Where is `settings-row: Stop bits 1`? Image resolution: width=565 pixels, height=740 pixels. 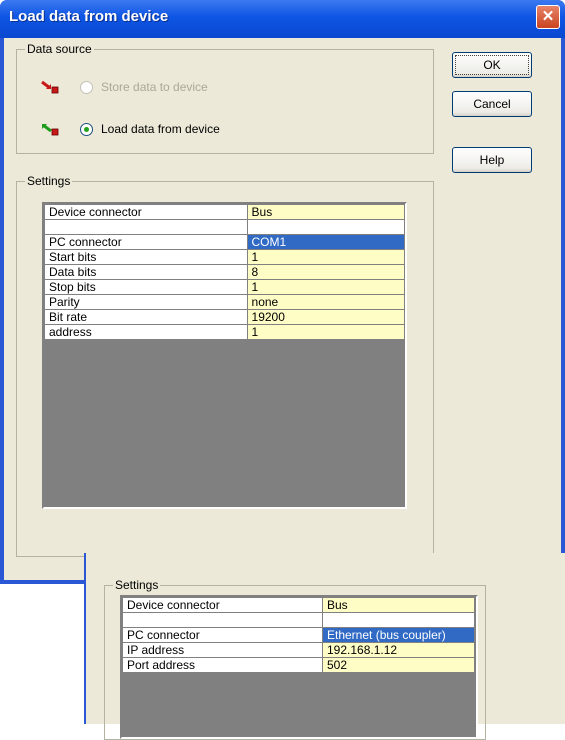
settings-row: Stop bits 1 is located at coordinates (225, 287).